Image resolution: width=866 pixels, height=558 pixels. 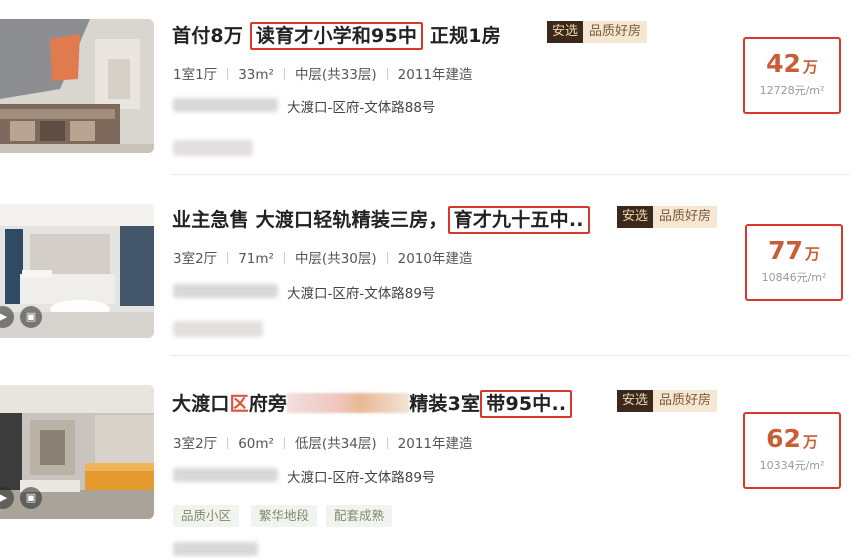 What do you see at coordinates (335, 259) in the screenshot?
I see `floor-level: 中层(共30层)` at bounding box center [335, 259].